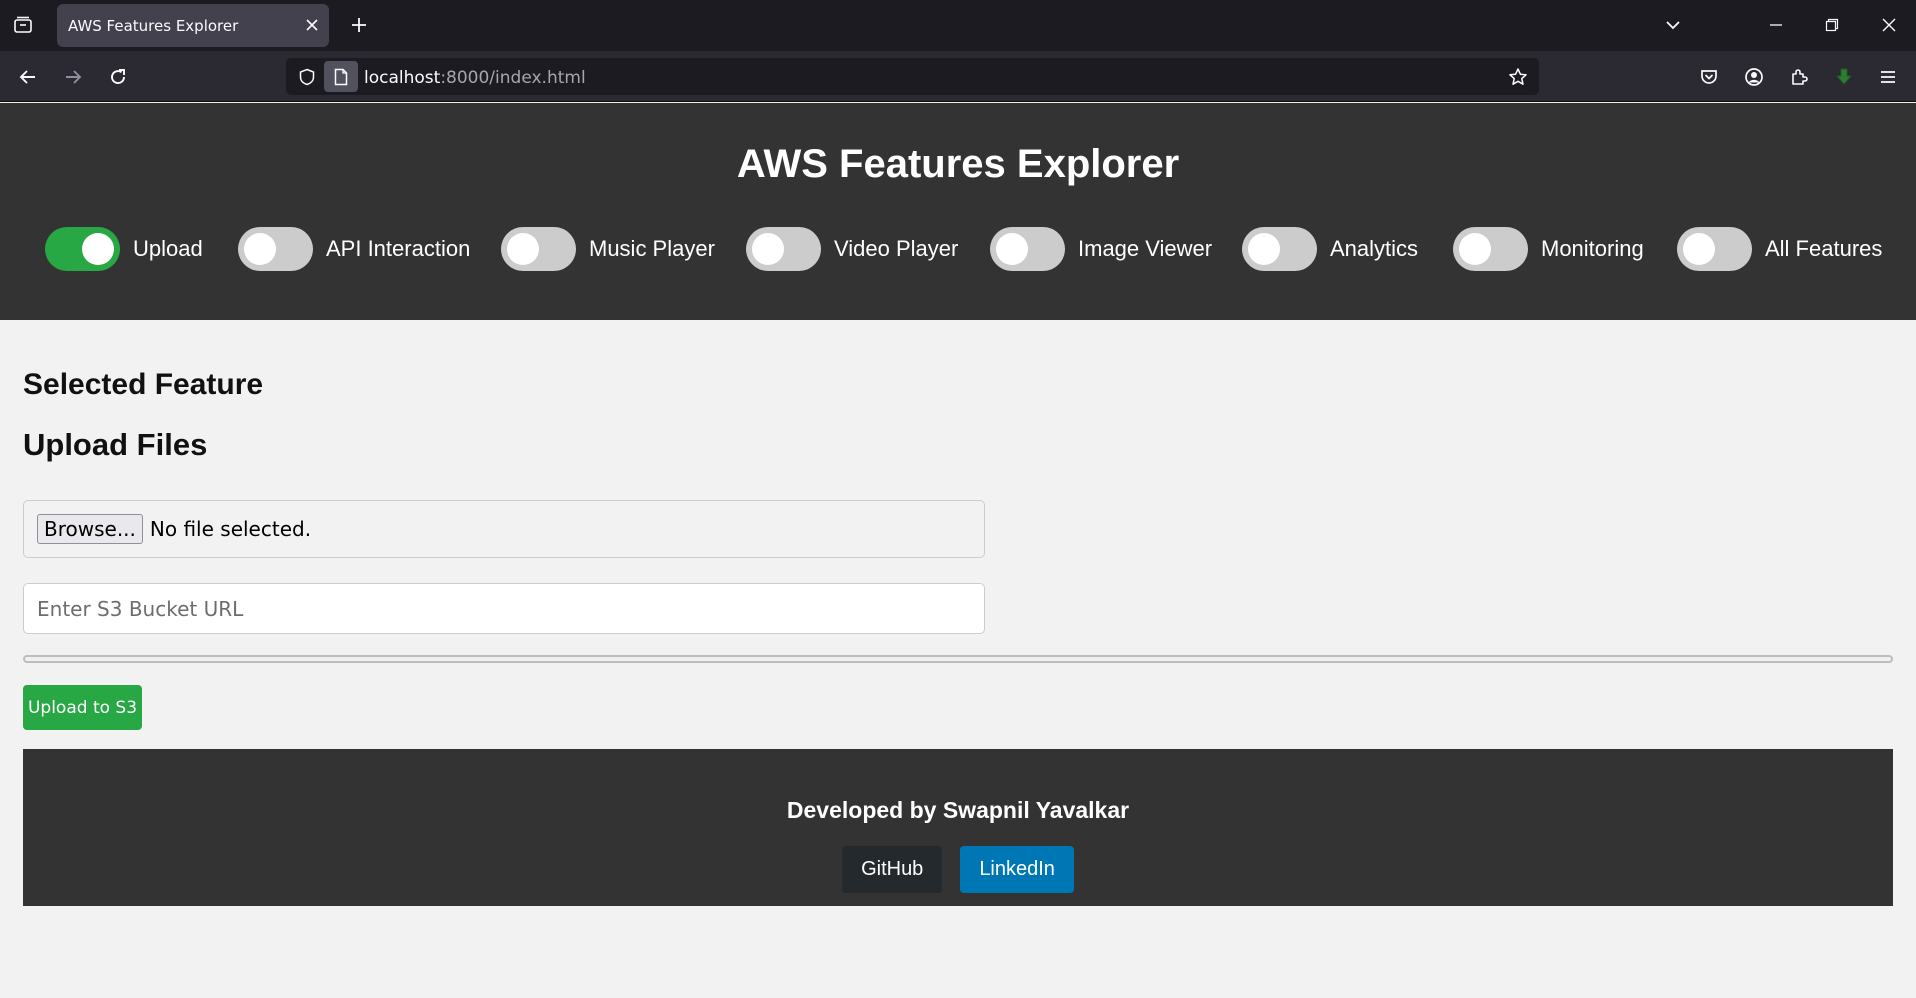 Image resolution: width=1916 pixels, height=998 pixels. I want to click on toggle-label: Image Viewer, so click(1145, 248).